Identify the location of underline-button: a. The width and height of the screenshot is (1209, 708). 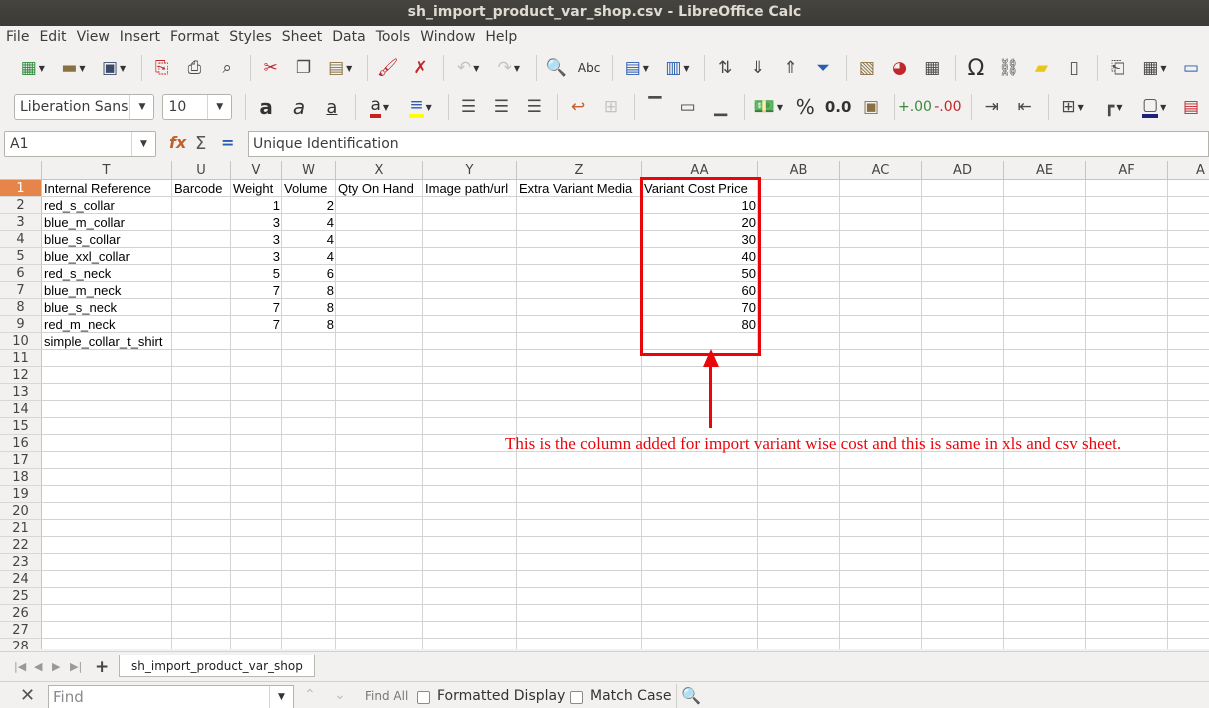
(332, 107).